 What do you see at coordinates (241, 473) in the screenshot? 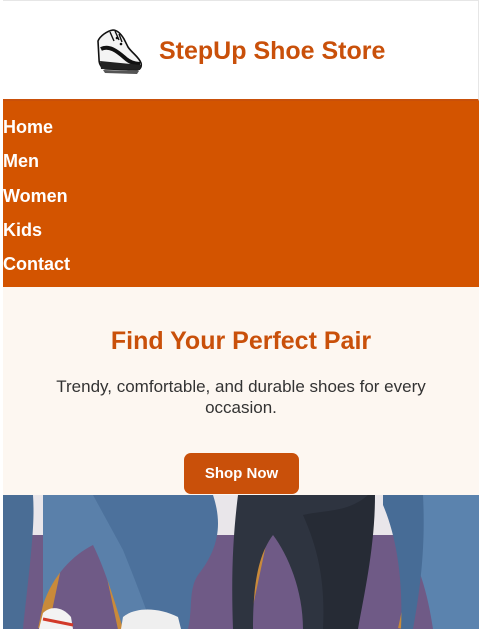
I see `shop-now-button: Shop Now` at bounding box center [241, 473].